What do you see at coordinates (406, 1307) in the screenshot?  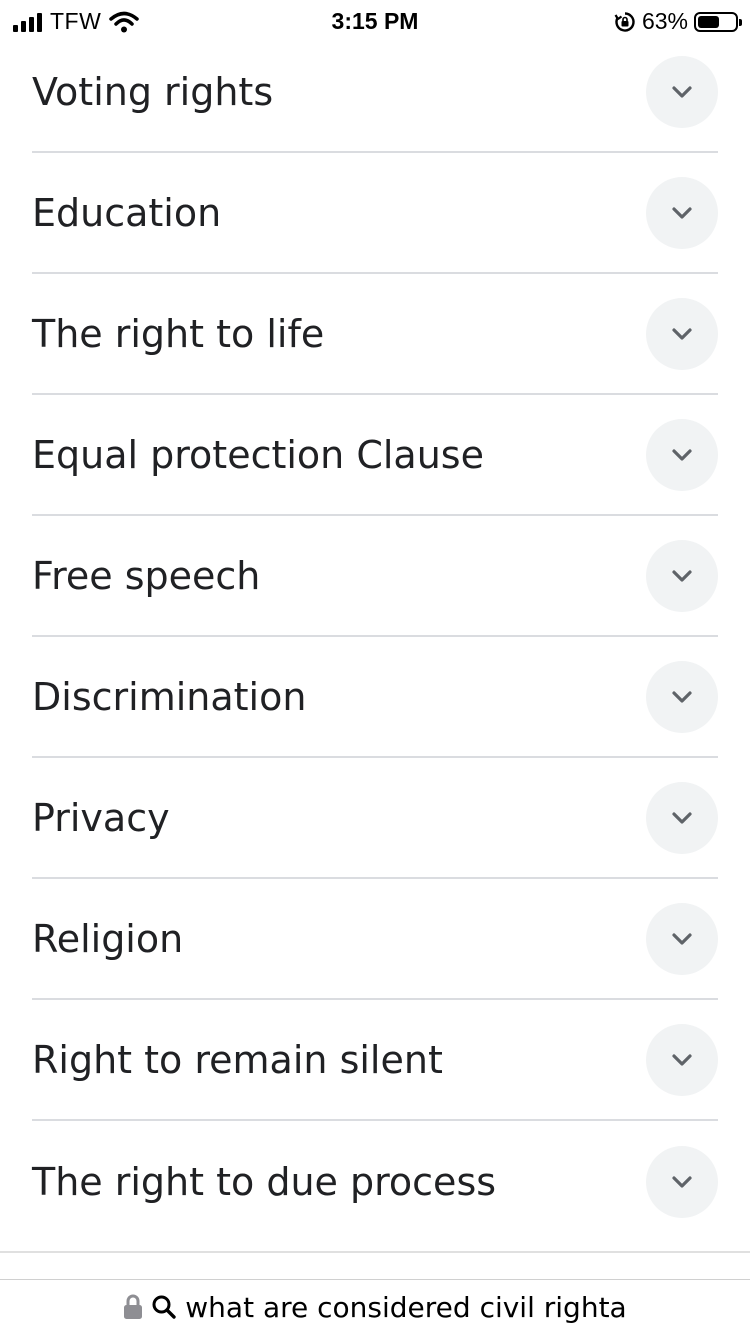 I see `address-query: what are considered civil righta` at bounding box center [406, 1307].